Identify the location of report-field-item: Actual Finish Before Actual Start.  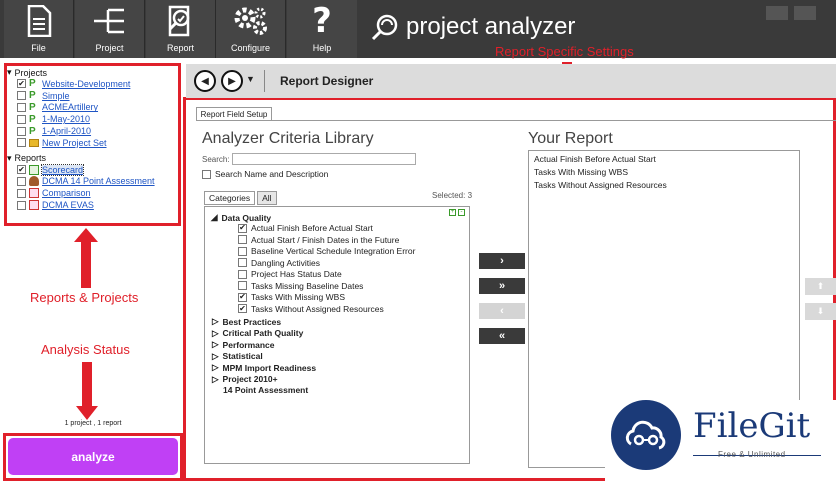
(595, 159).